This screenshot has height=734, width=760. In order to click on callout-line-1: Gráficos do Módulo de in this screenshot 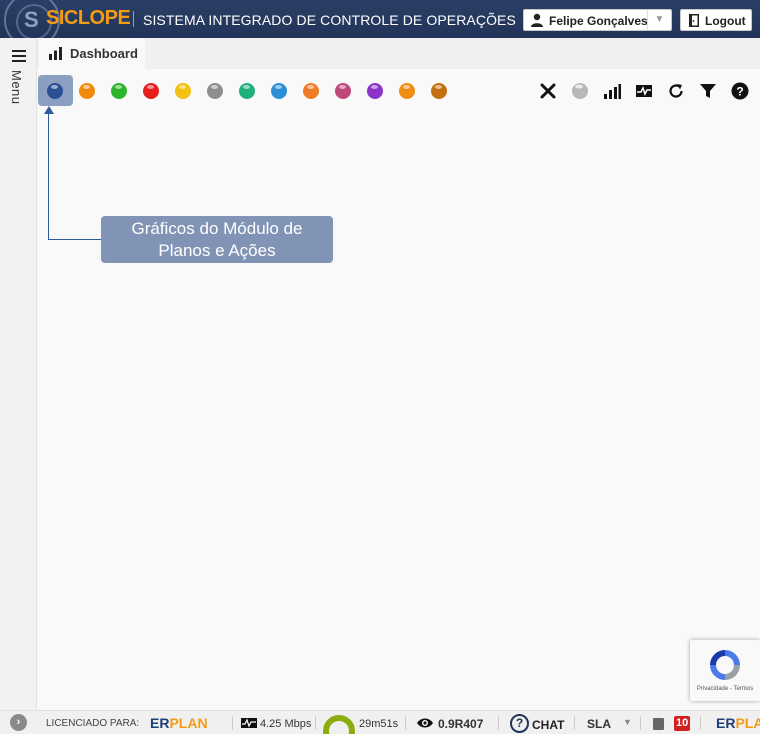, I will do `click(217, 228)`.